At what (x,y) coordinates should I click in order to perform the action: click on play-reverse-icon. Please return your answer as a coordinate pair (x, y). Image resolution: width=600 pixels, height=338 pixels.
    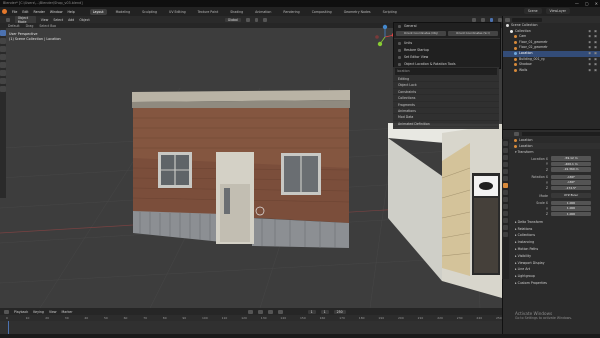
    Looking at the image, I should click on (260, 311).